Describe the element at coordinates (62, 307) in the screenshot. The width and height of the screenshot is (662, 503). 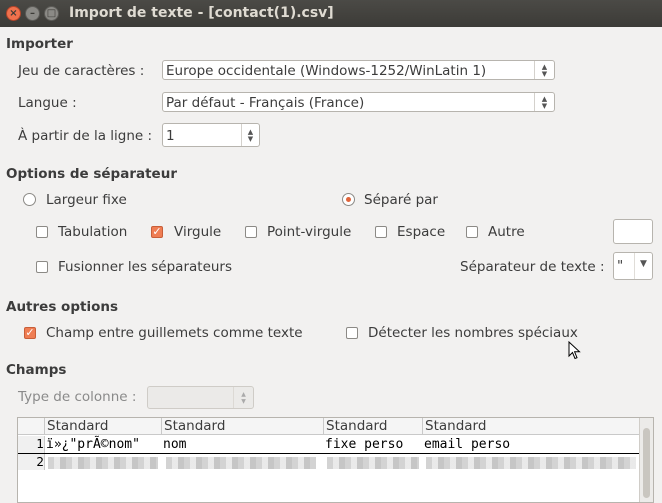
I see `other-options-section-title: Autres options` at that location.